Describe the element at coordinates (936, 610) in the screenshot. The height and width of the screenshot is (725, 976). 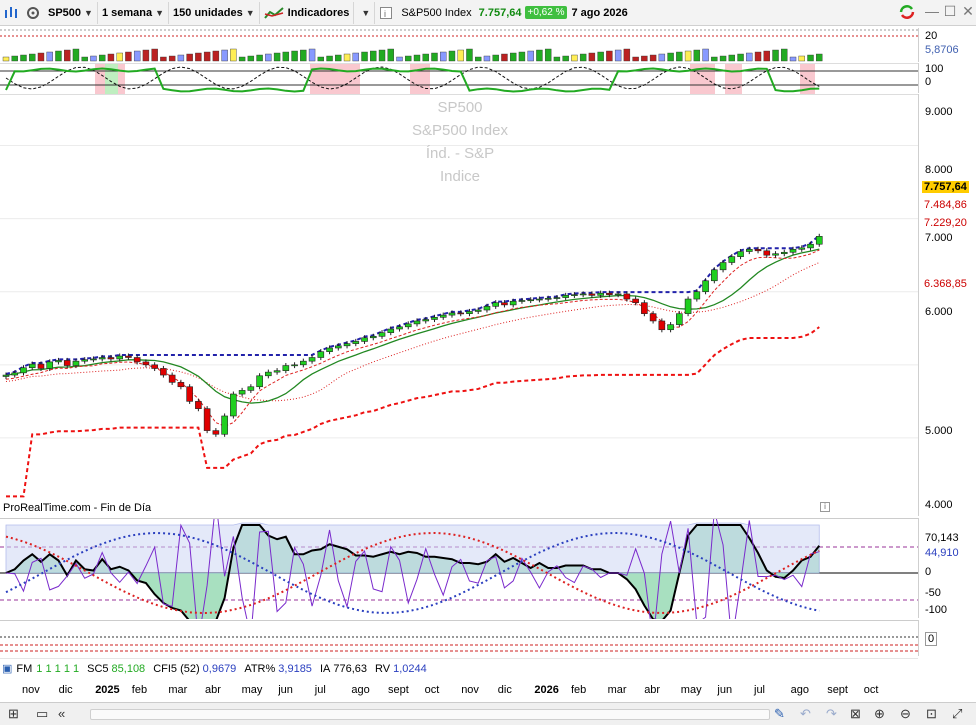
I see `osc-label: -100` at that location.